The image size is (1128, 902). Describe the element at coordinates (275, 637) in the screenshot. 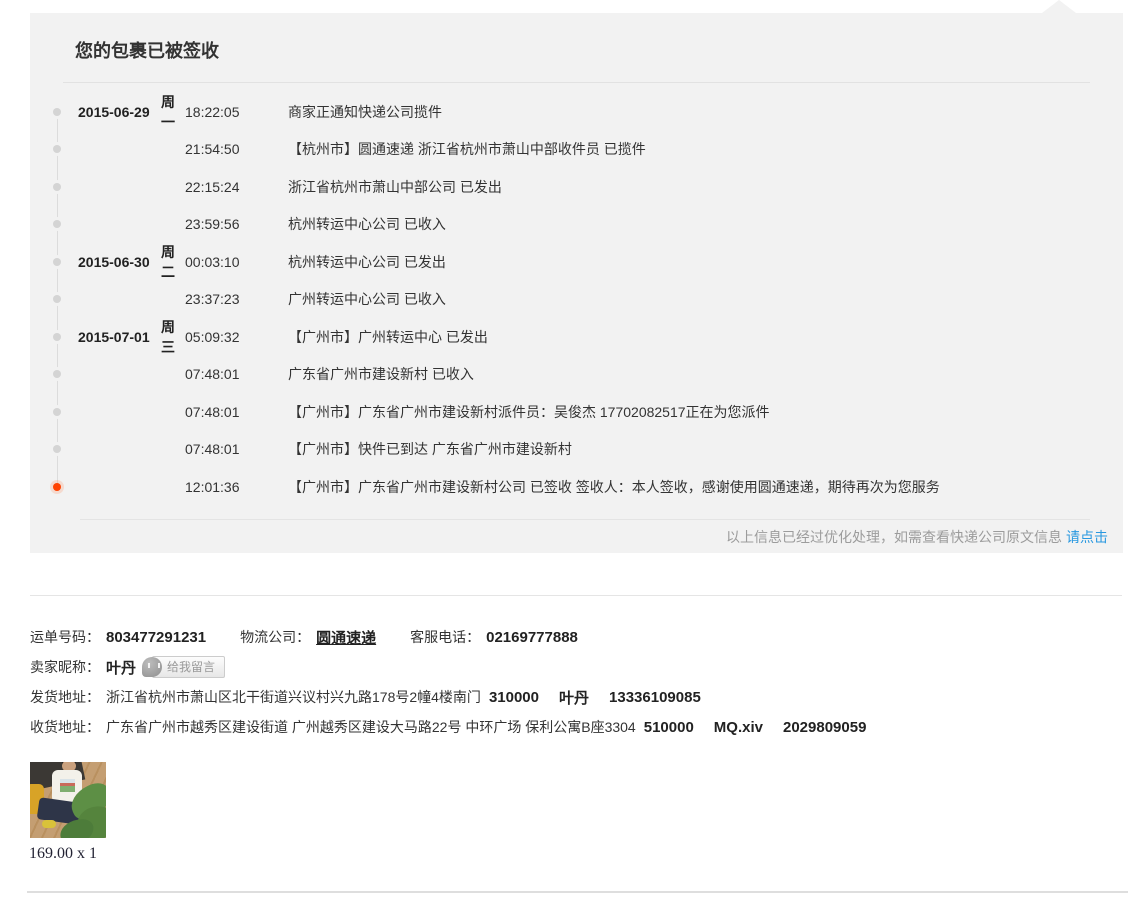

I see `company-label: 物流公司：` at that location.